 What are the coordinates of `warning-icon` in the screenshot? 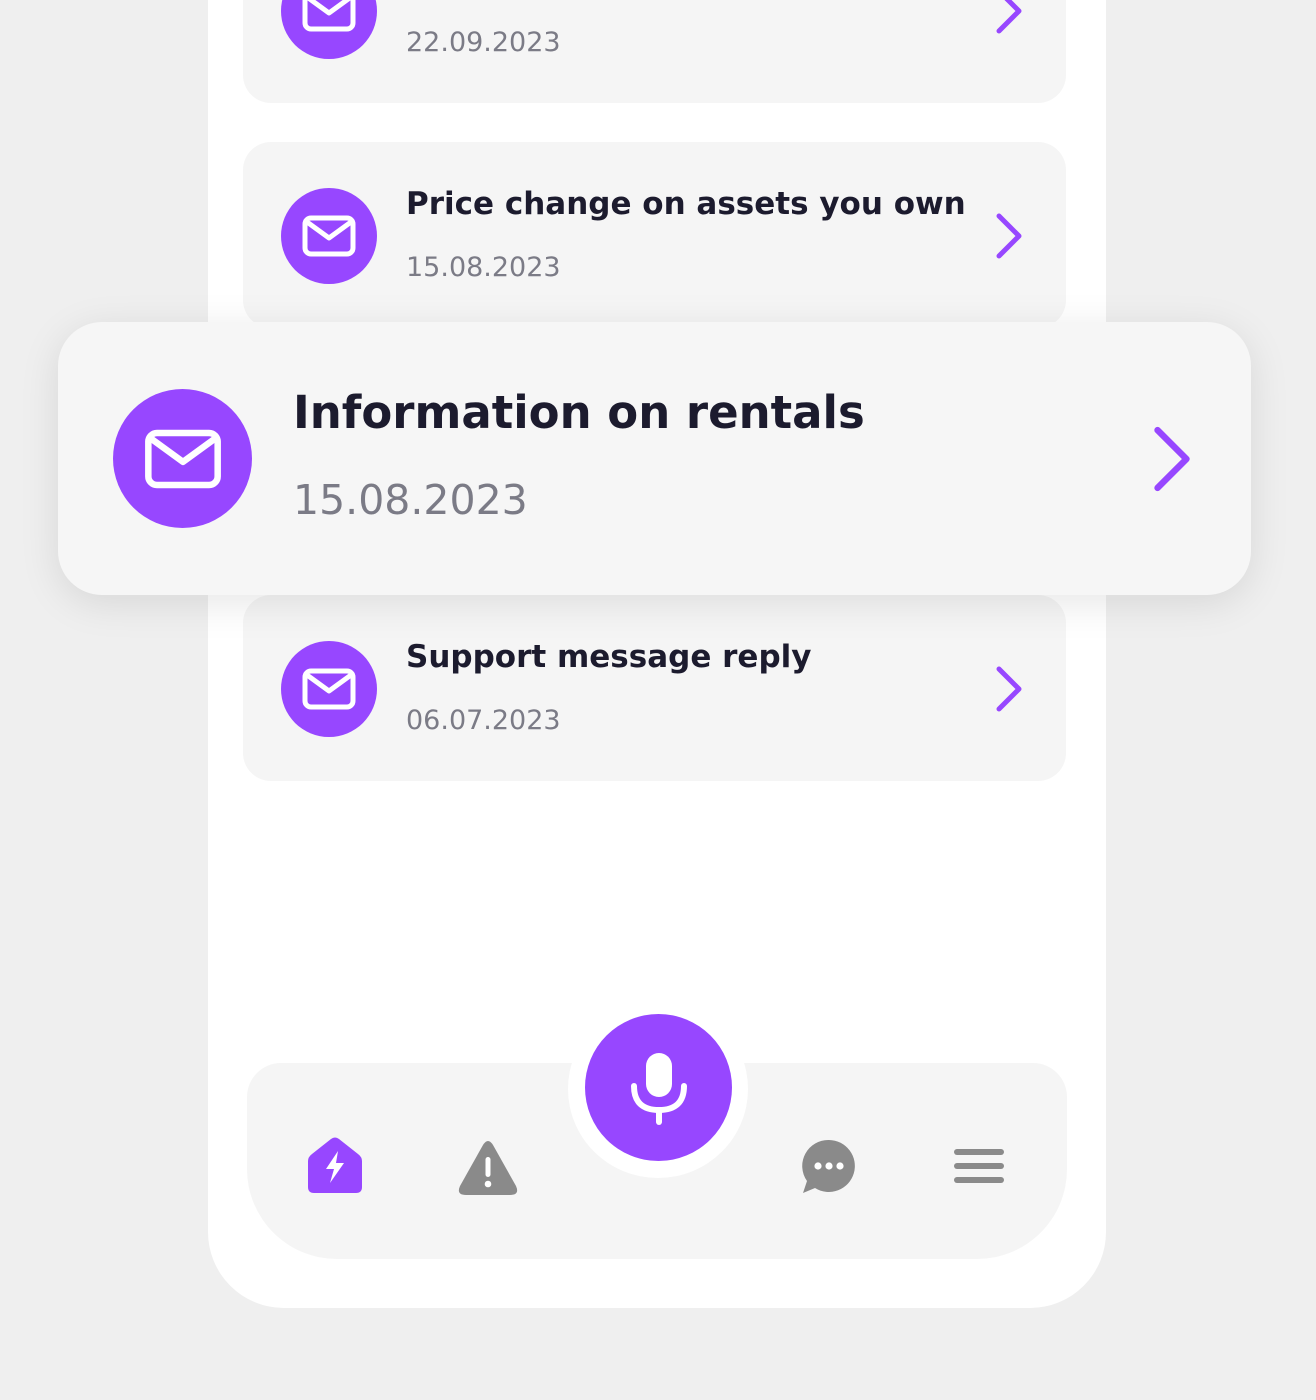 It's located at (488, 1168).